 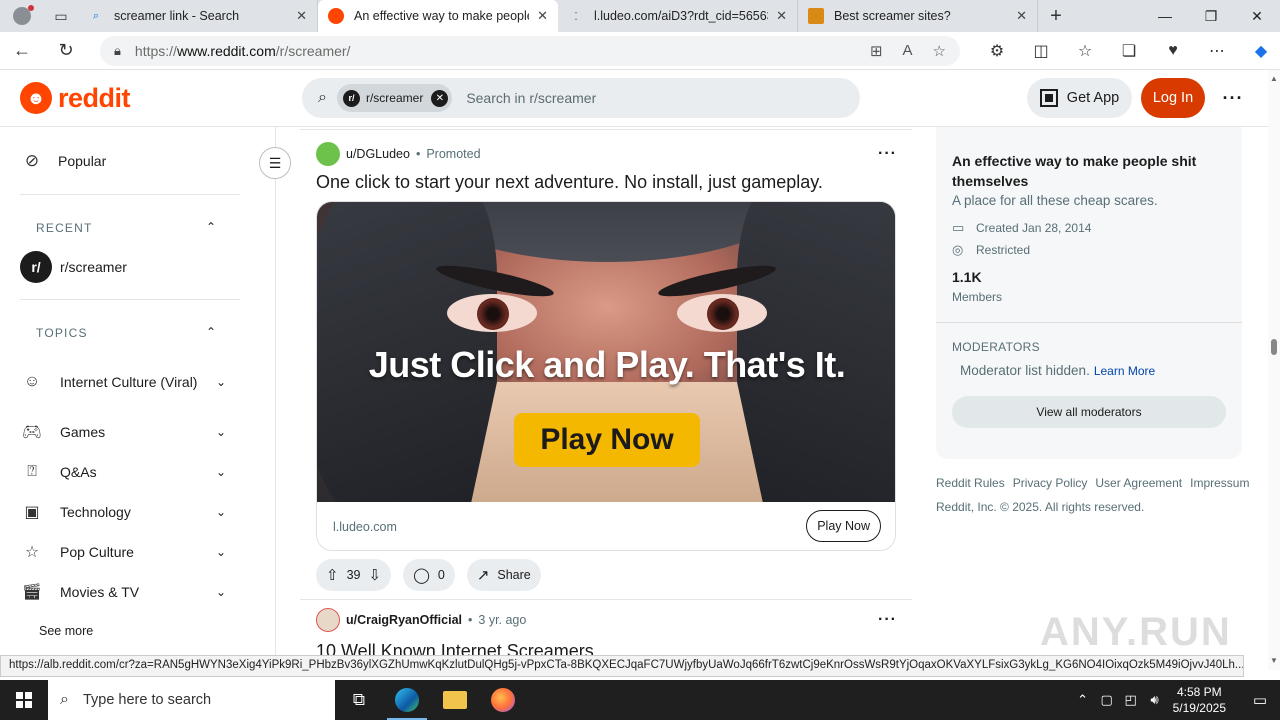 I want to click on play-now-button: Play Now, so click(x=843, y=526).